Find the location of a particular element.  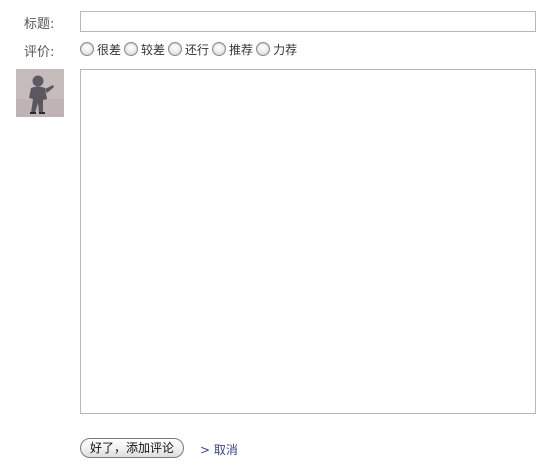

rating-option-very-poor: 很差 is located at coordinates (100, 49).